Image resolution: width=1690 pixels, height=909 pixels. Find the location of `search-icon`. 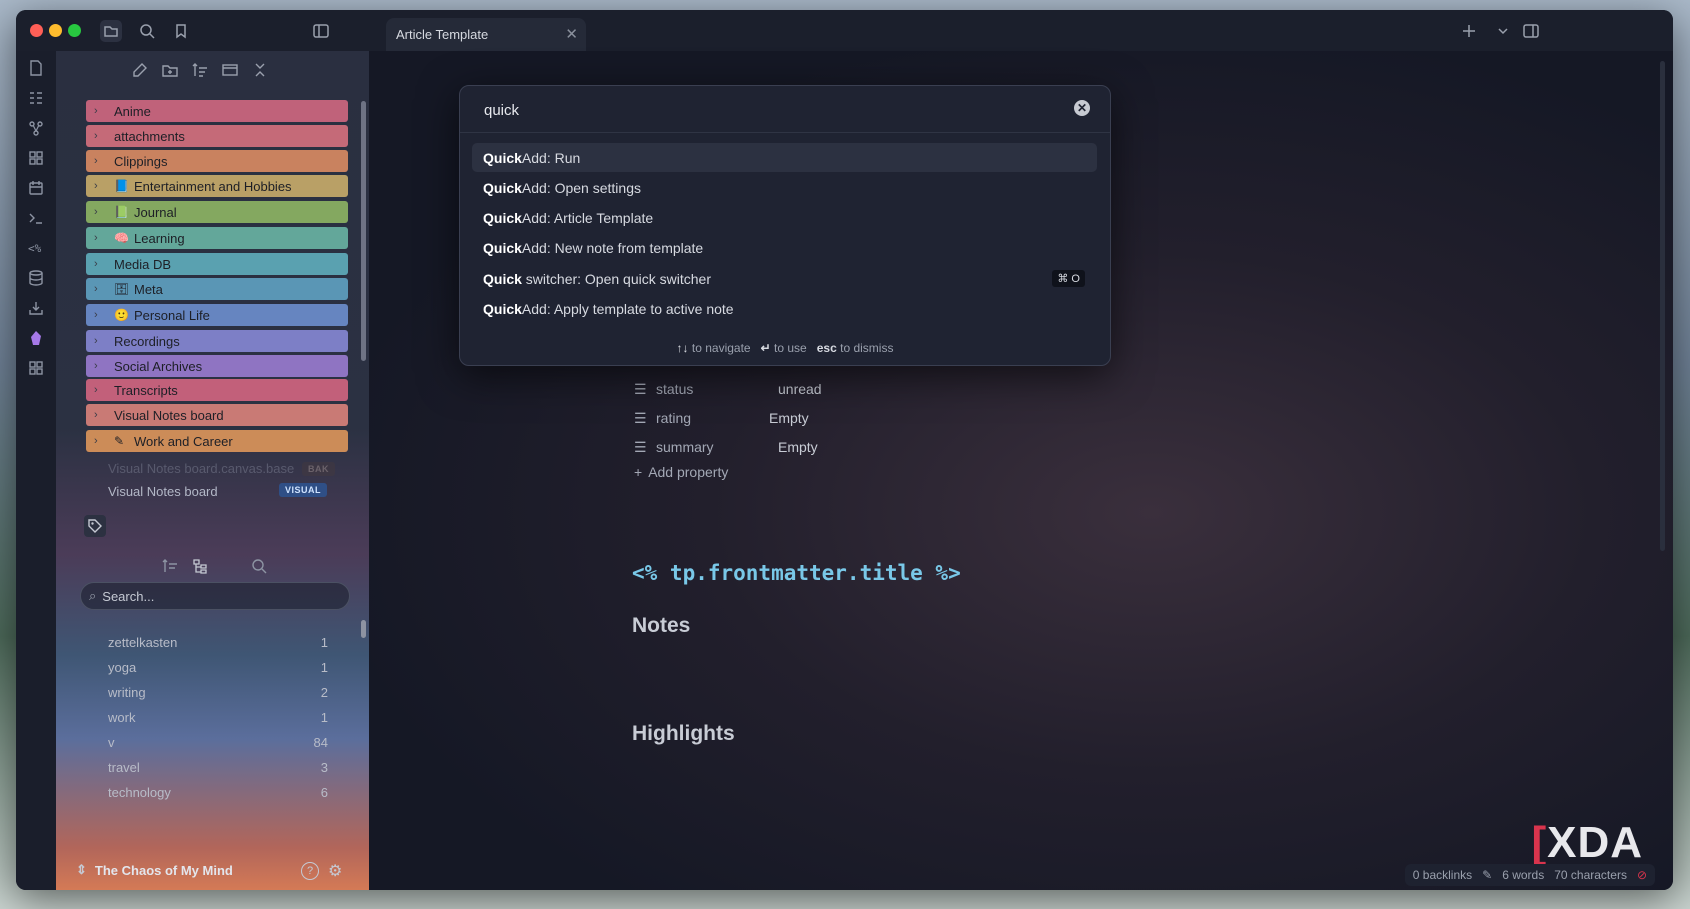

search-icon is located at coordinates (147, 31).